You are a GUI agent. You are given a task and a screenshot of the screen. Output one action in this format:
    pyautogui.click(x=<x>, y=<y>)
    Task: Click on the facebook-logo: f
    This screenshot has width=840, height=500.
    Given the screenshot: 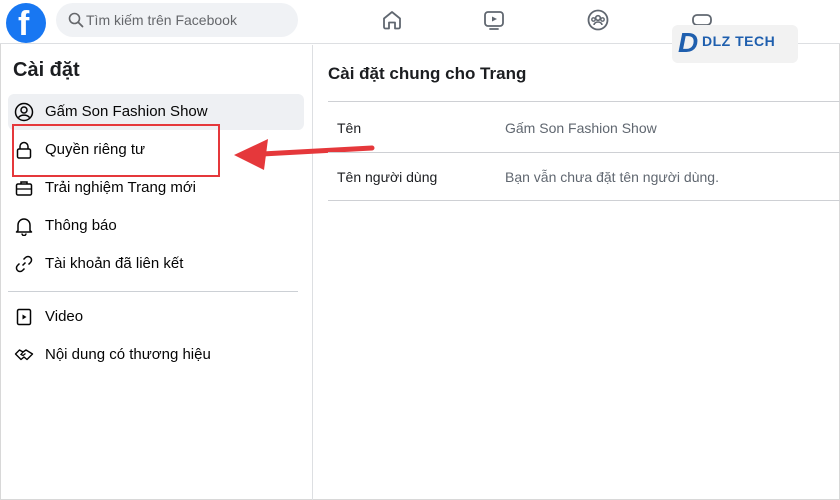 What is the action you would take?
    pyautogui.click(x=26, y=23)
    